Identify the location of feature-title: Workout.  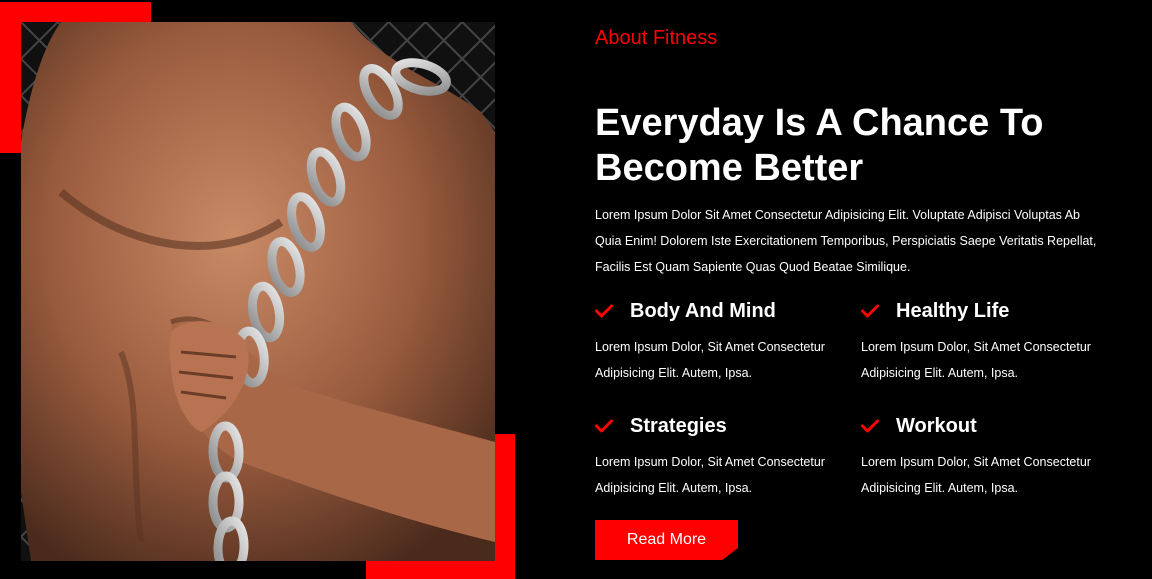
(936, 425).